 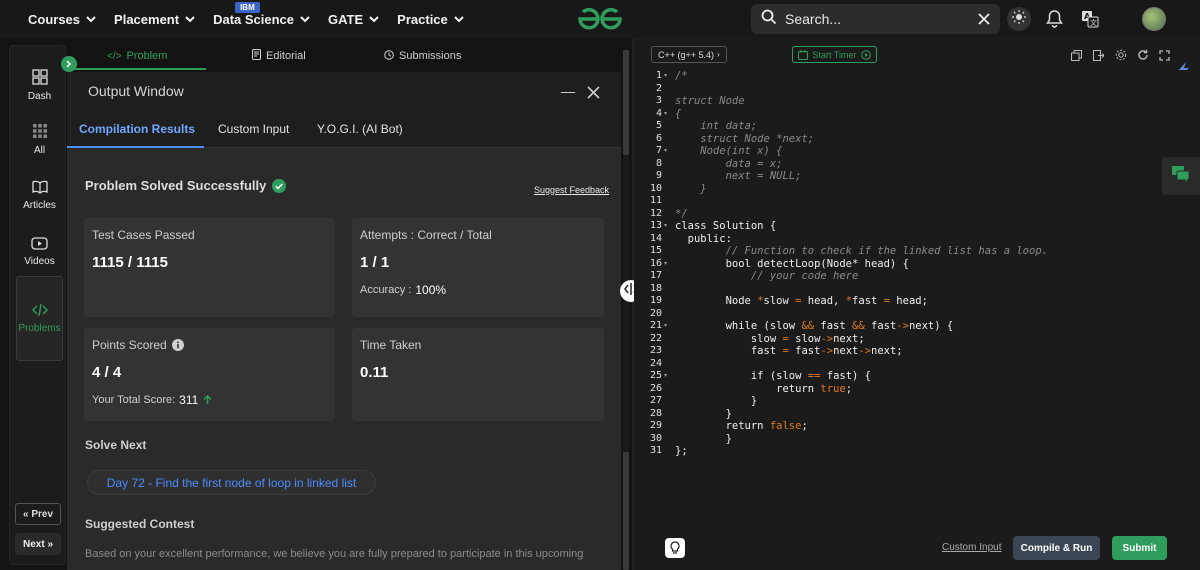 I want to click on tab-yogi-ai-bot: Y.O.G.I. (AI Bot), so click(x=360, y=129).